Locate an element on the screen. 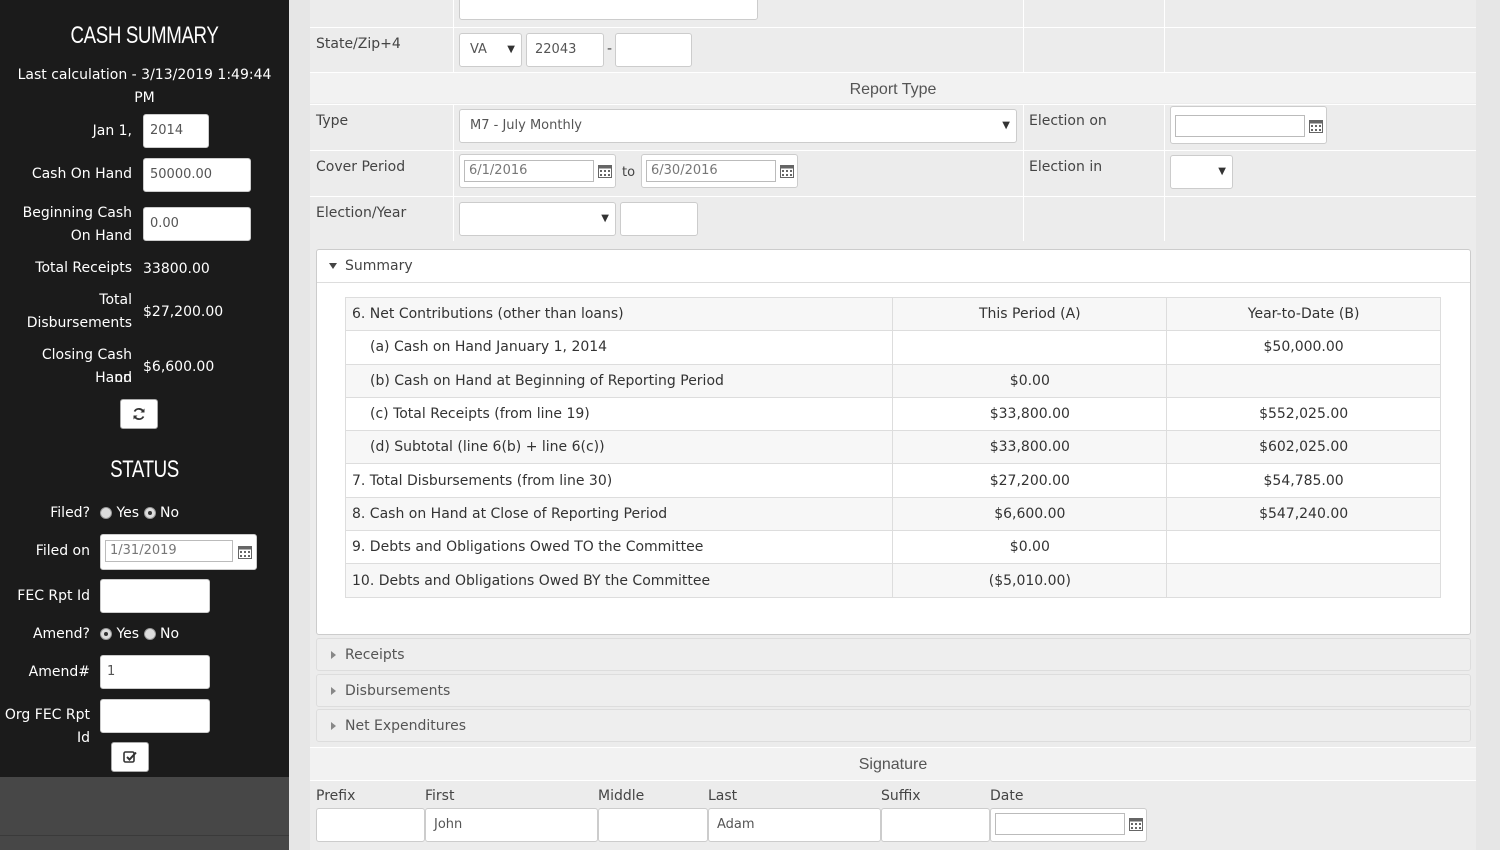 This screenshot has height=850, width=1500. type-label: Type is located at coordinates (332, 121).